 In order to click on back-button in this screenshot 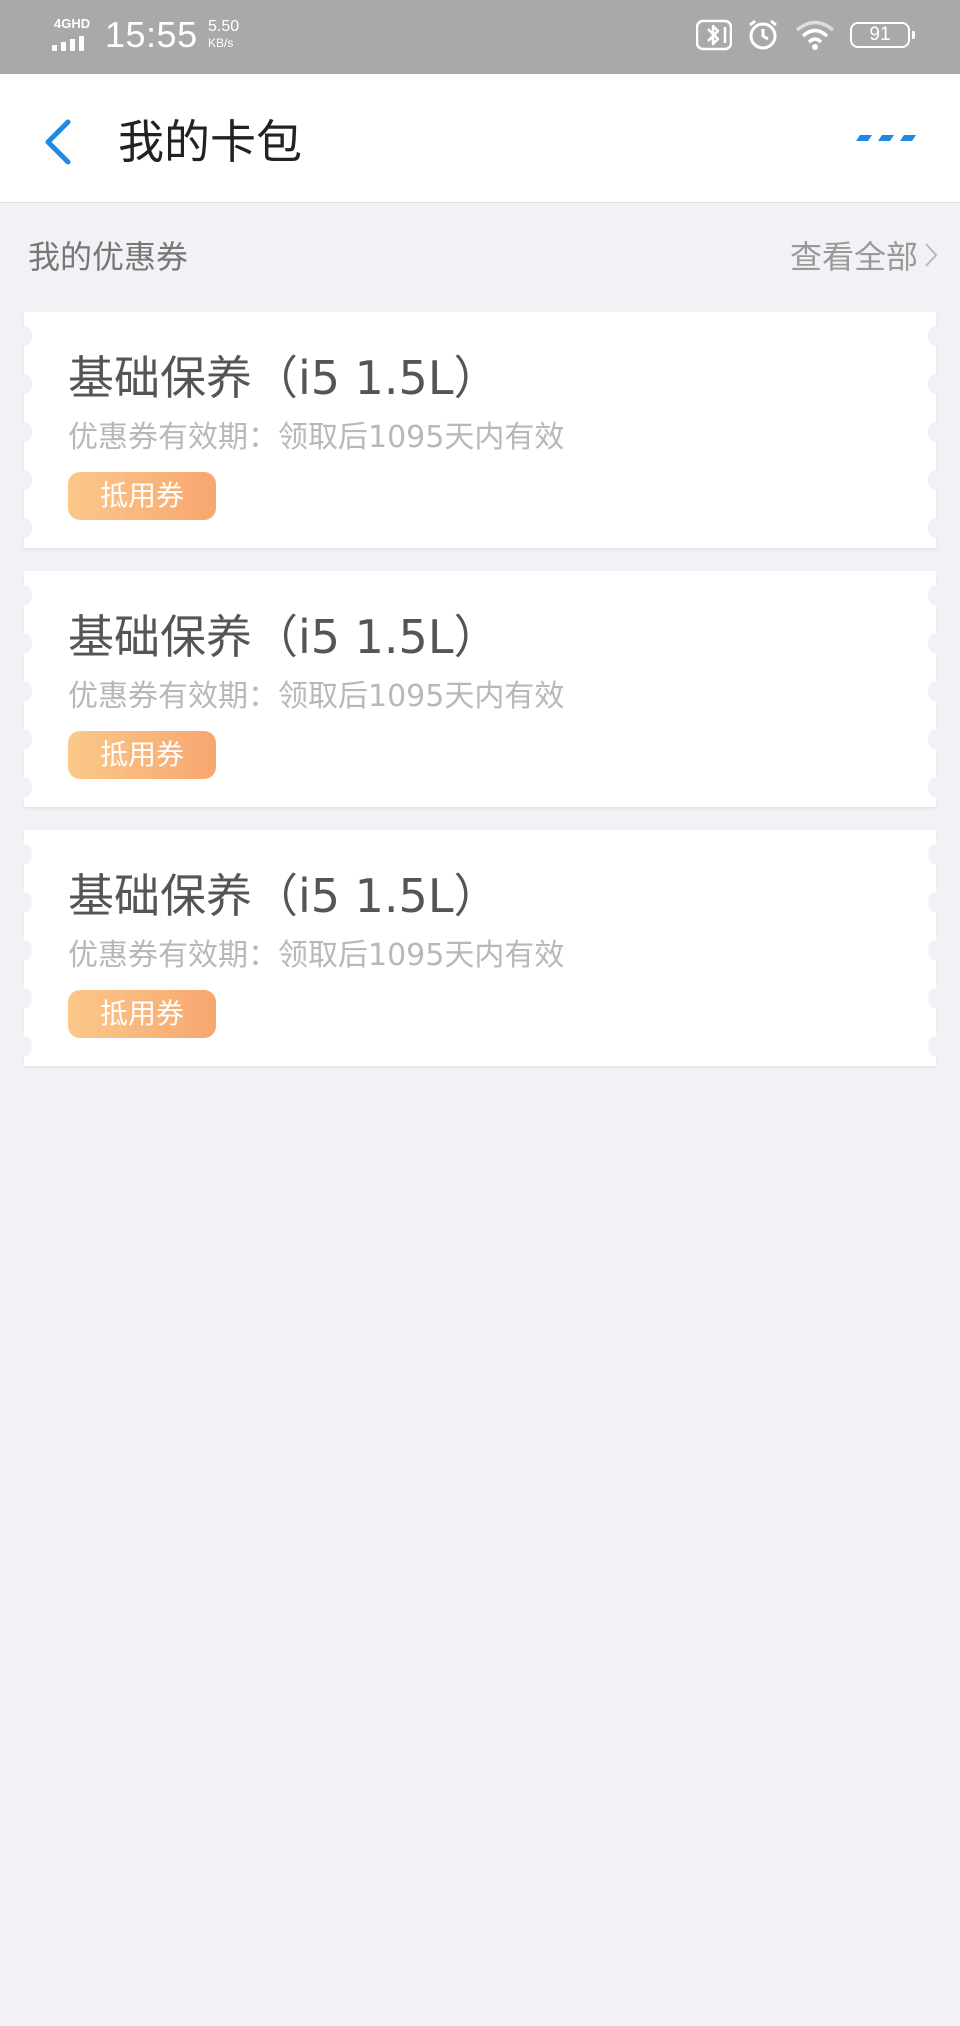, I will do `click(61, 141)`.